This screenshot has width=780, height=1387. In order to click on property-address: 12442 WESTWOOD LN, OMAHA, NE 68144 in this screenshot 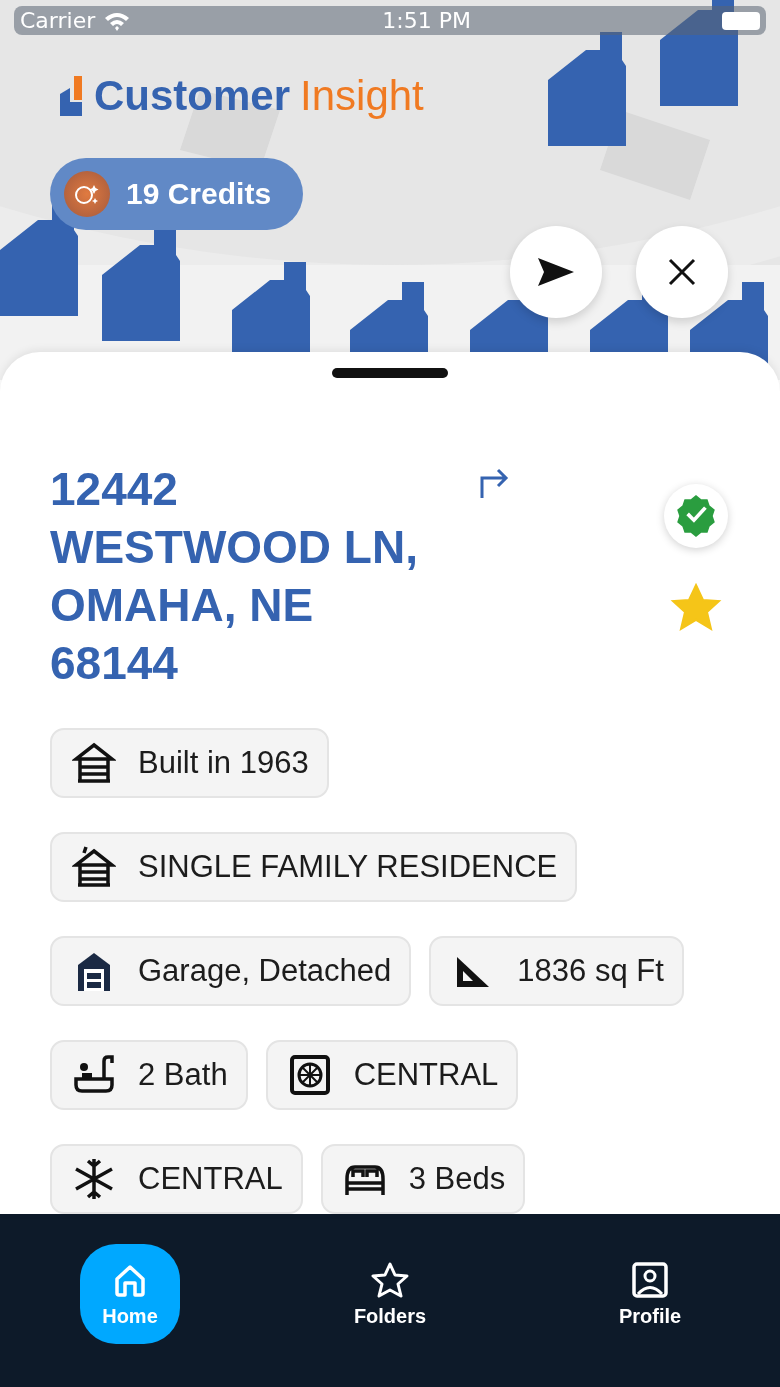, I will do `click(234, 576)`.